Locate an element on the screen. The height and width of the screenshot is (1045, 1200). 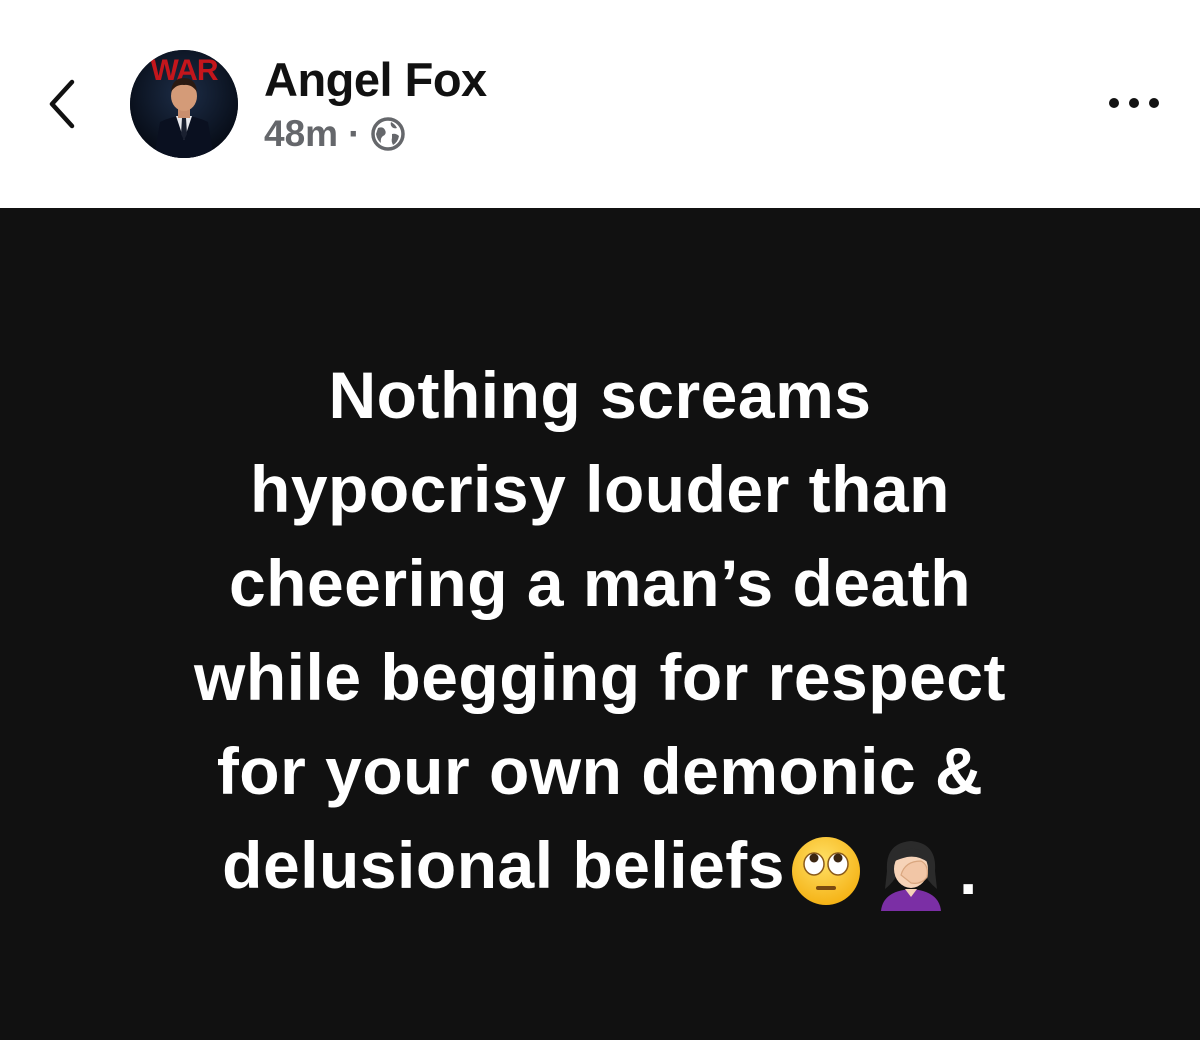
face-with-rolling-eyes-icon is located at coordinates (825, 870).